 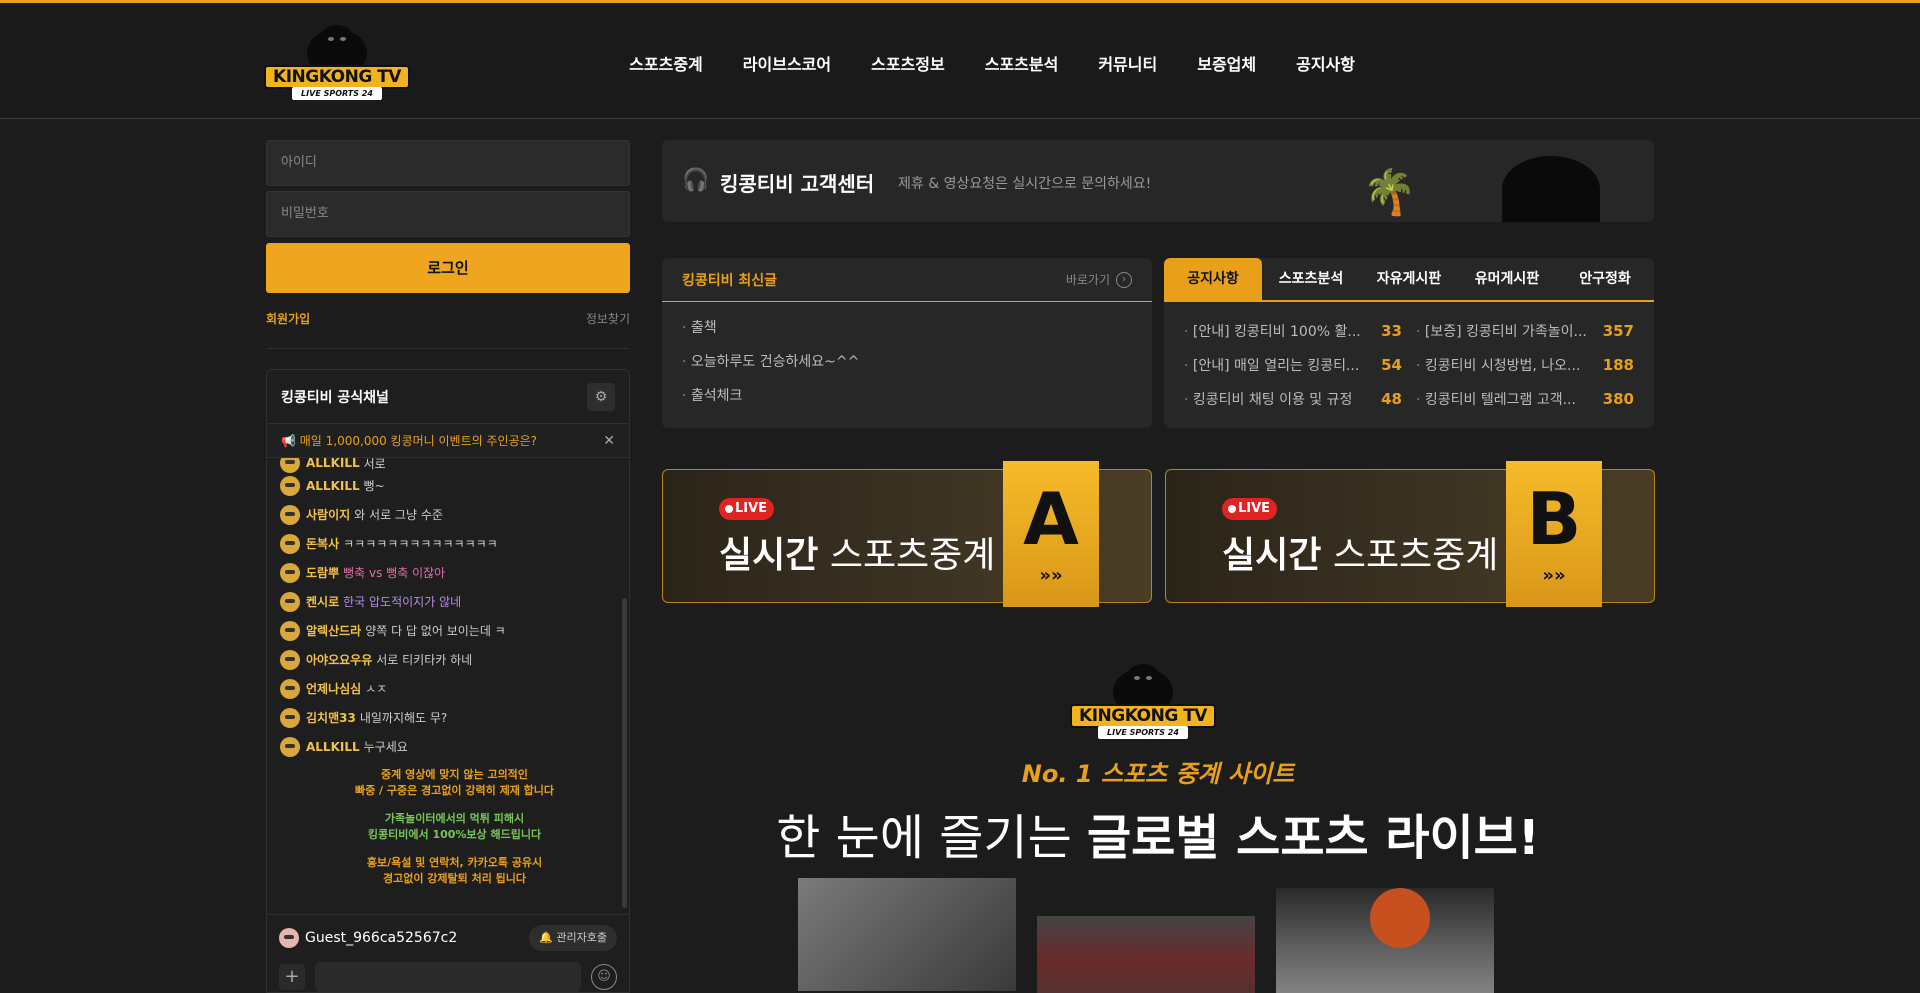 I want to click on tab-sports-analysis: 스포츠분석, so click(x=1311, y=279).